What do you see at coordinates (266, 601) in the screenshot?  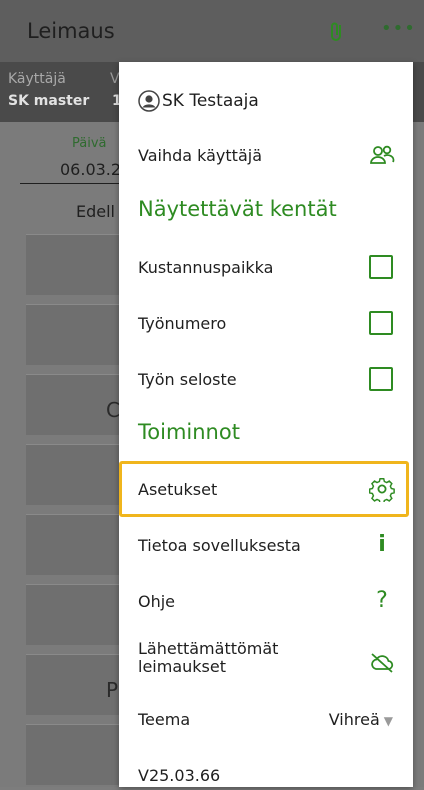 I see `menu-item-help: Ohje ?` at bounding box center [266, 601].